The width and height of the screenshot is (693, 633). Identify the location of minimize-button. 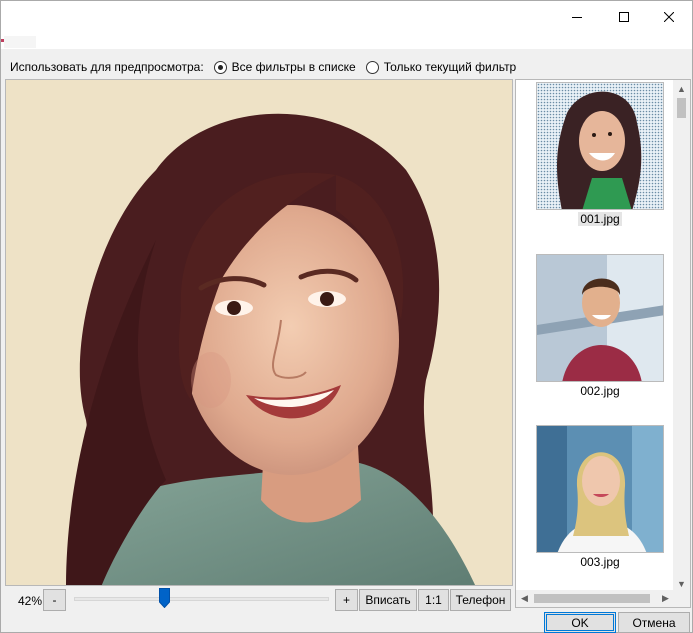
(577, 16).